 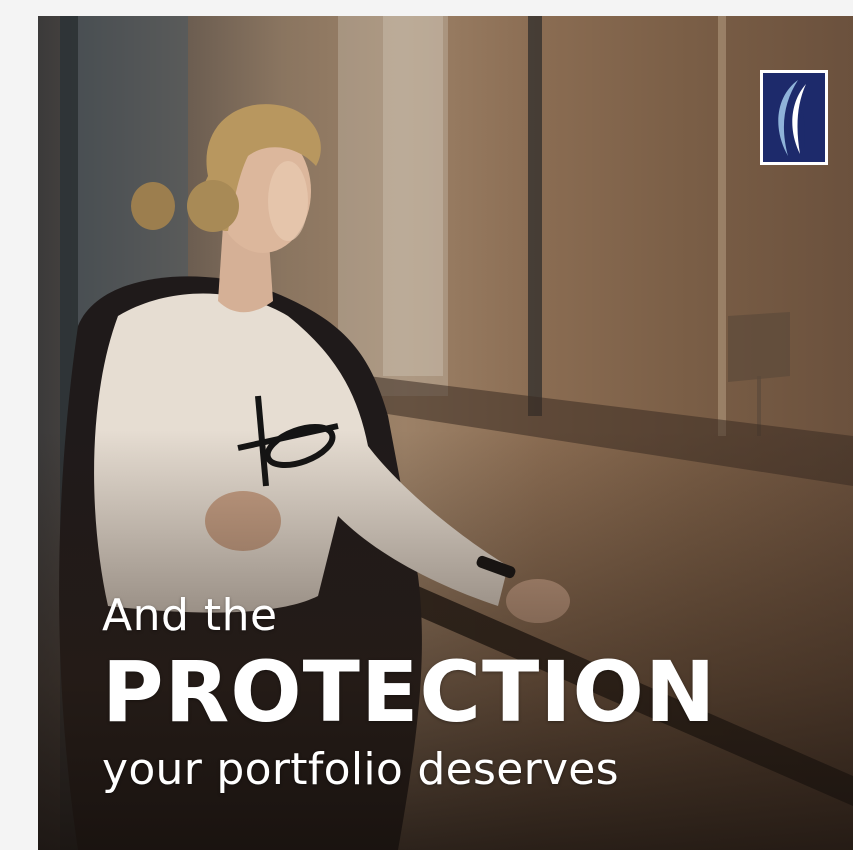 What do you see at coordinates (535, 216) in the screenshot?
I see `window-frame-center` at bounding box center [535, 216].